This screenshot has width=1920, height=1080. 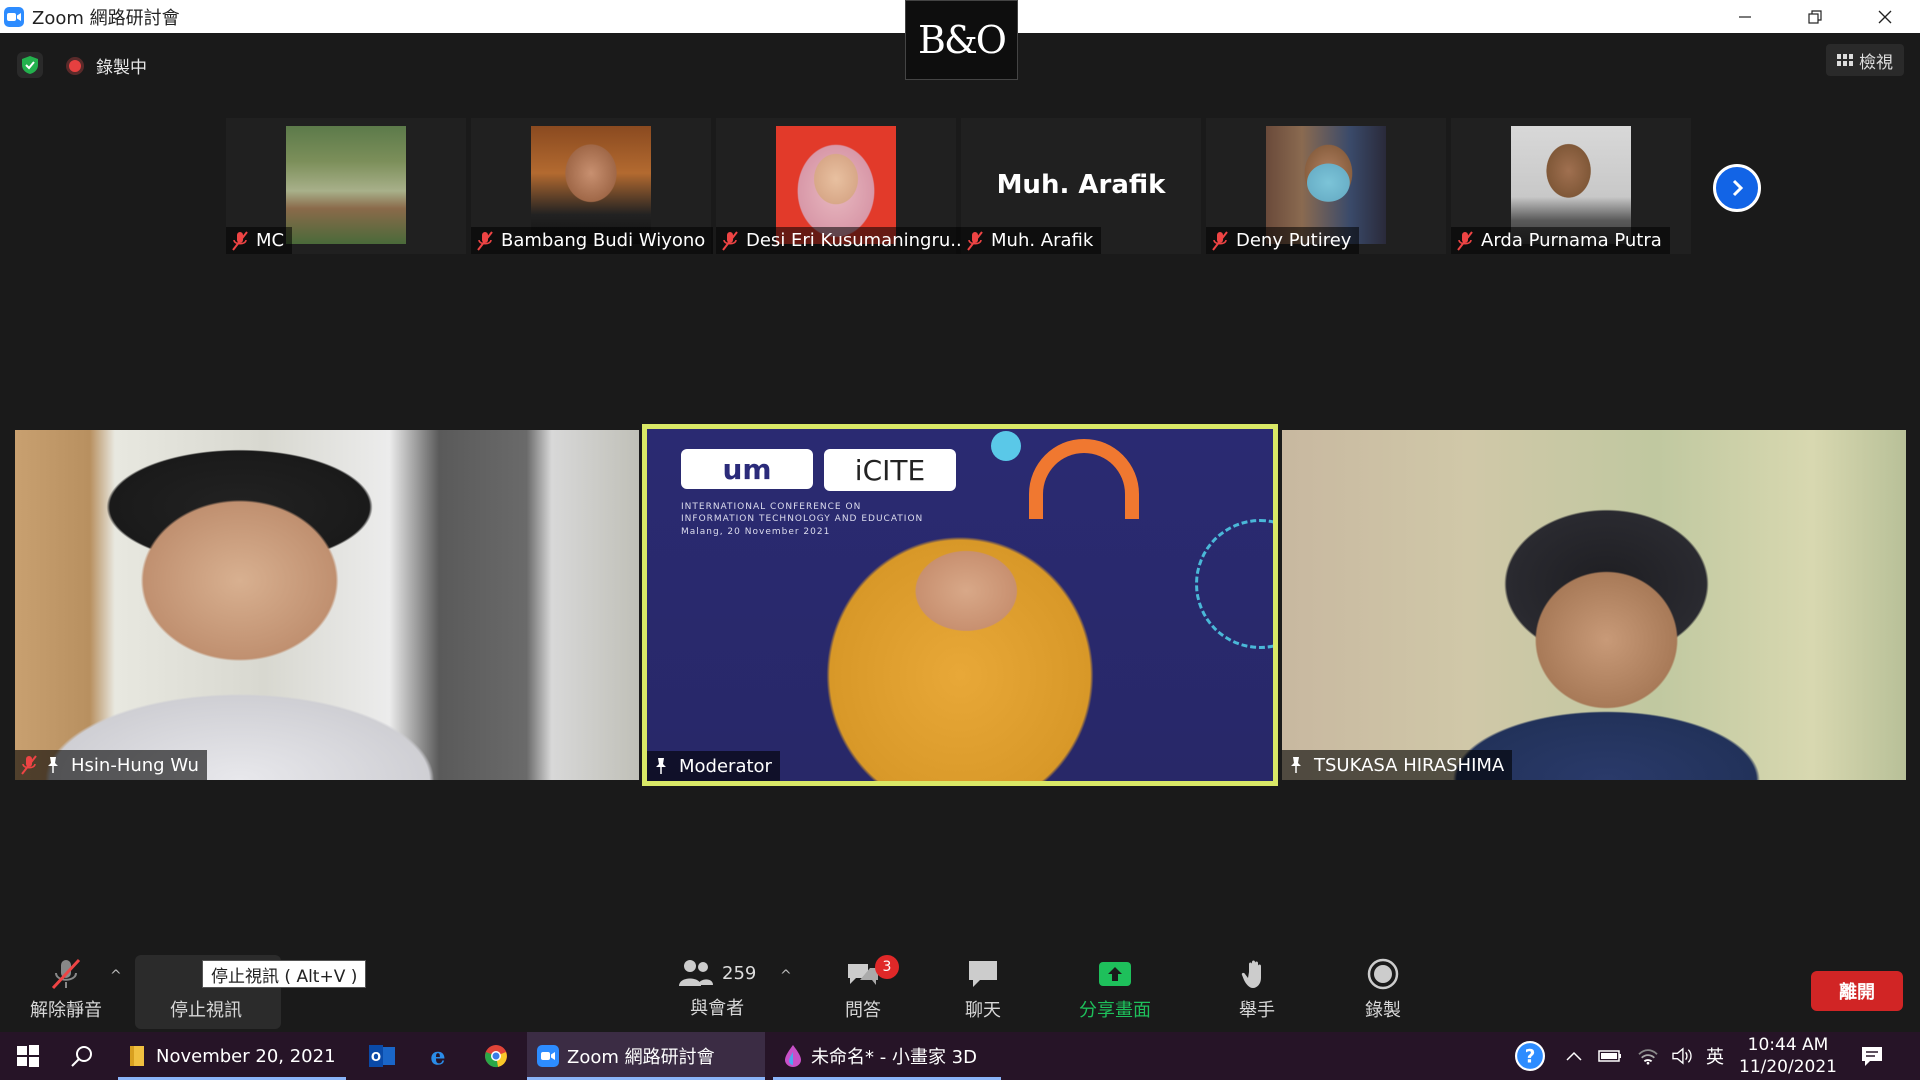 What do you see at coordinates (30, 65) in the screenshot?
I see `security-shield-icon` at bounding box center [30, 65].